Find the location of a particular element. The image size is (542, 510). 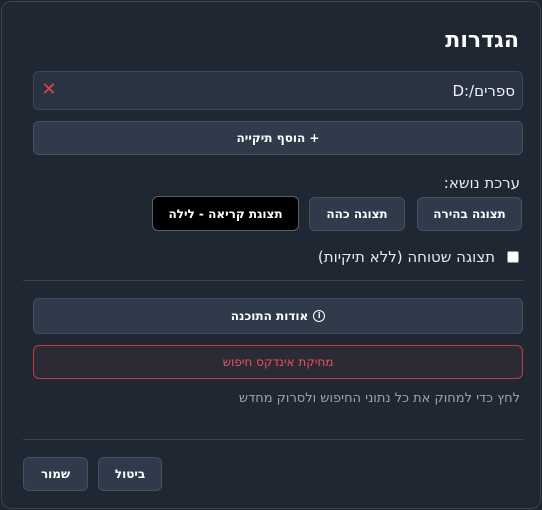

about-button: i אודות התוכנה is located at coordinates (278, 316).